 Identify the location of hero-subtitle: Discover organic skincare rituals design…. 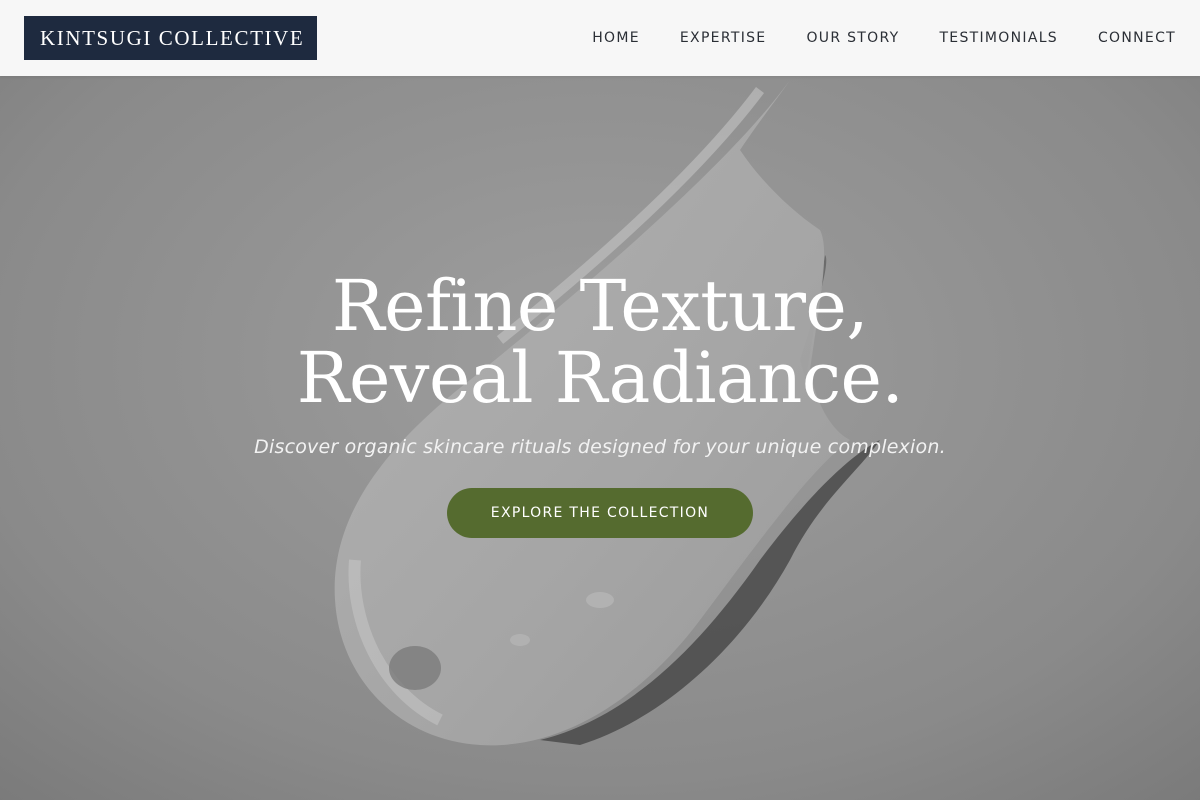
(600, 447).